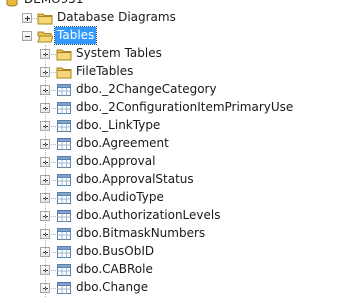 This screenshot has width=362, height=303. Describe the element at coordinates (116, 17) in the screenshot. I see `tree-node-label: Database Diagrams` at that location.